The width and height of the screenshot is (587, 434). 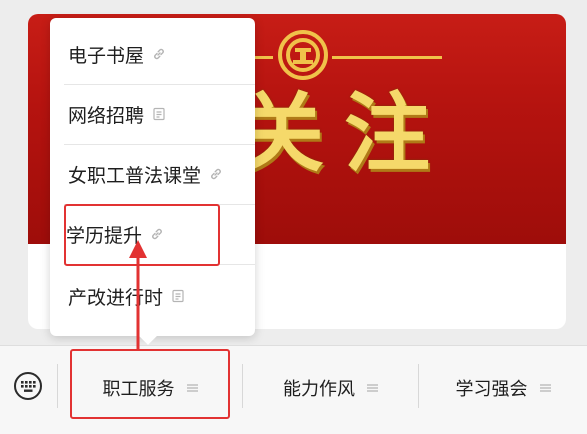 What do you see at coordinates (57, 386) in the screenshot?
I see `bottom-bar-divider` at bounding box center [57, 386].